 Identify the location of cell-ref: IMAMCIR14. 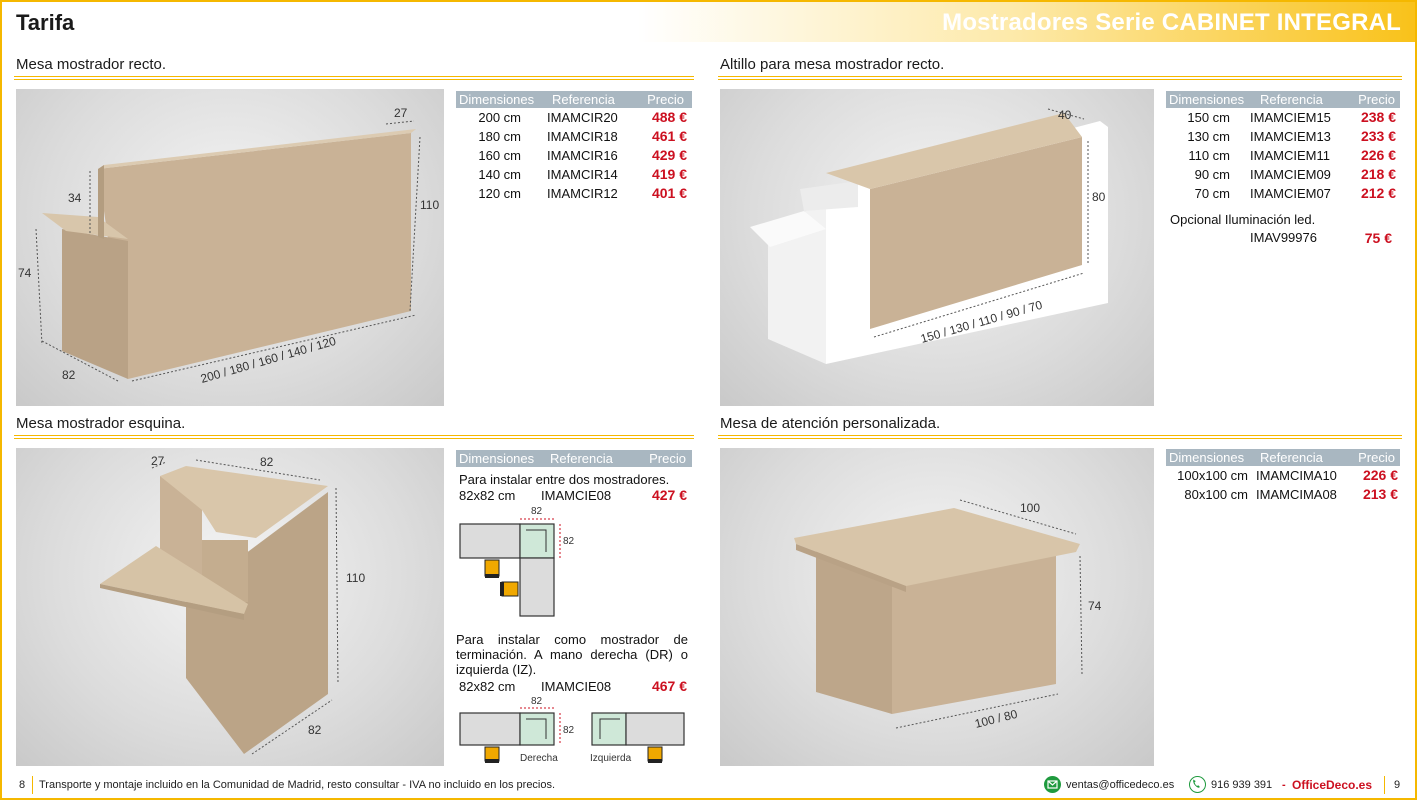
(582, 174).